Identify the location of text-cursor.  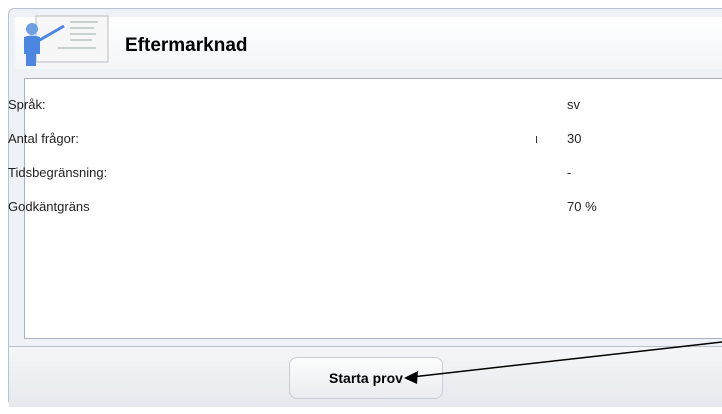
(536, 139).